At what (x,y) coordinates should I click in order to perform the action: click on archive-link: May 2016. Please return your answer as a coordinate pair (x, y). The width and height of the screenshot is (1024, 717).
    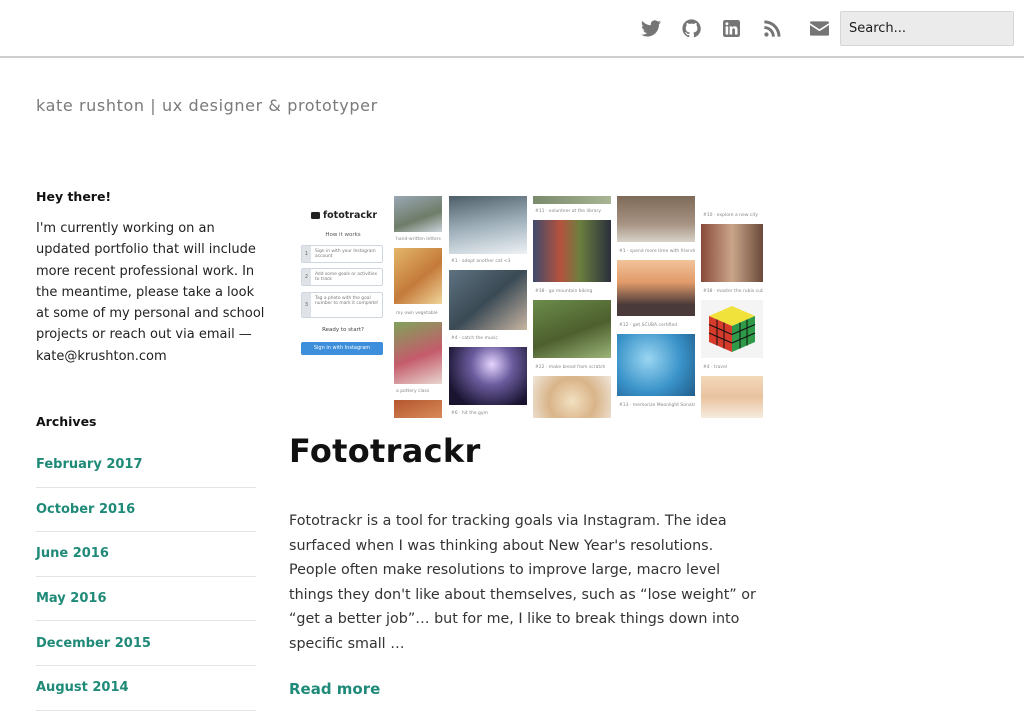
    Looking at the image, I should click on (71, 598).